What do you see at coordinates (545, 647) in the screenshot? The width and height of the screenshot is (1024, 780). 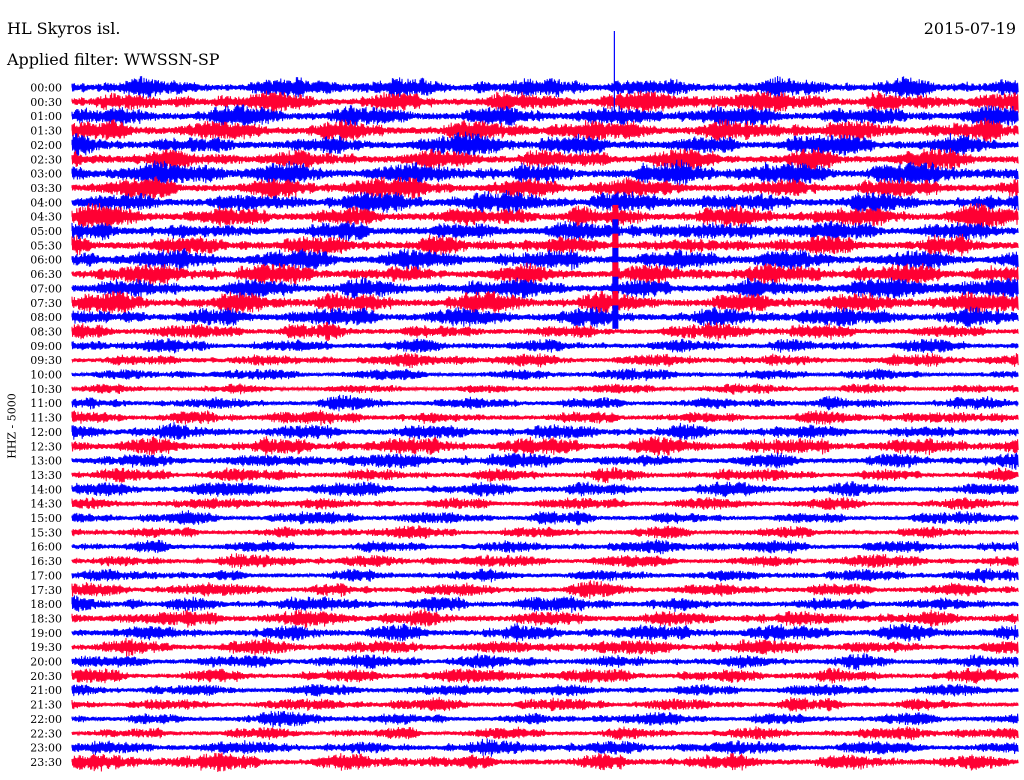 I see `trace-row-1930` at bounding box center [545, 647].